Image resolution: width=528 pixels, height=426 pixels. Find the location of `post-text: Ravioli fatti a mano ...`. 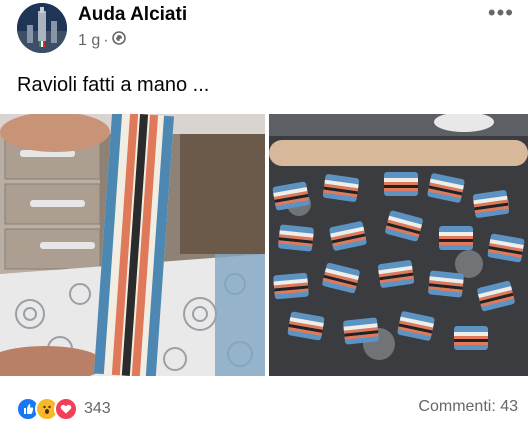

post-text: Ravioli fatti a mano ... is located at coordinates (113, 85).